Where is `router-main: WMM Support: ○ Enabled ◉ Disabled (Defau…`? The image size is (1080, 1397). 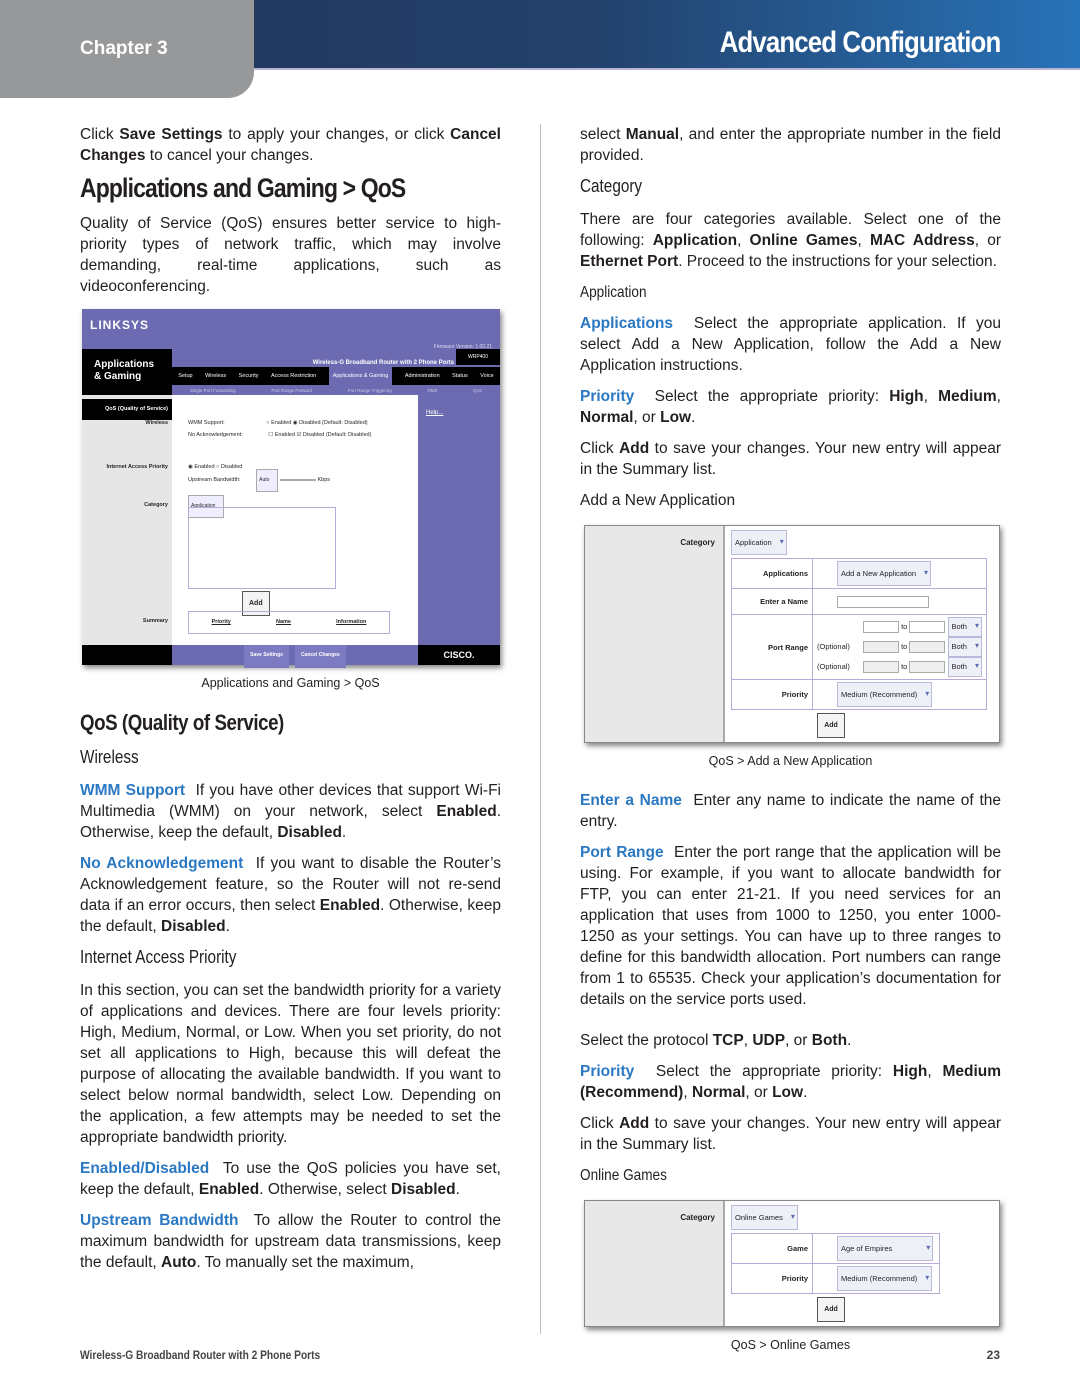 router-main: WMM Support: ○ Enabled ◉ Disabled (Defau… is located at coordinates (295, 520).